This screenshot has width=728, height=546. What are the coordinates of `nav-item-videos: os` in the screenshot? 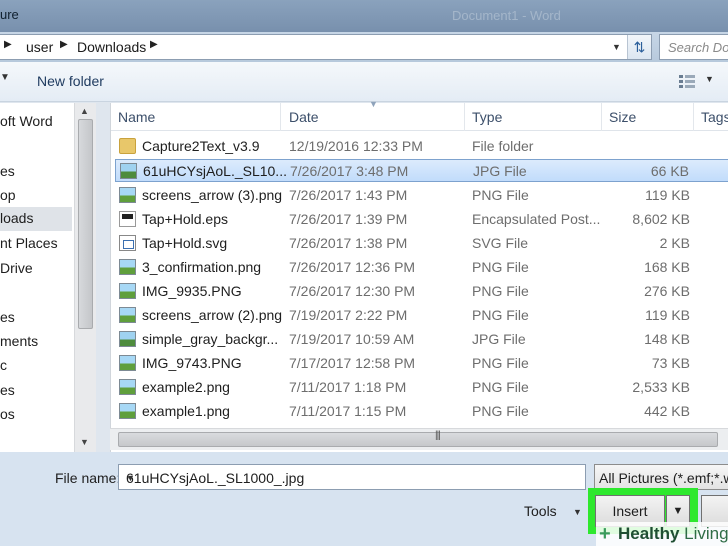 It's located at (7, 414).